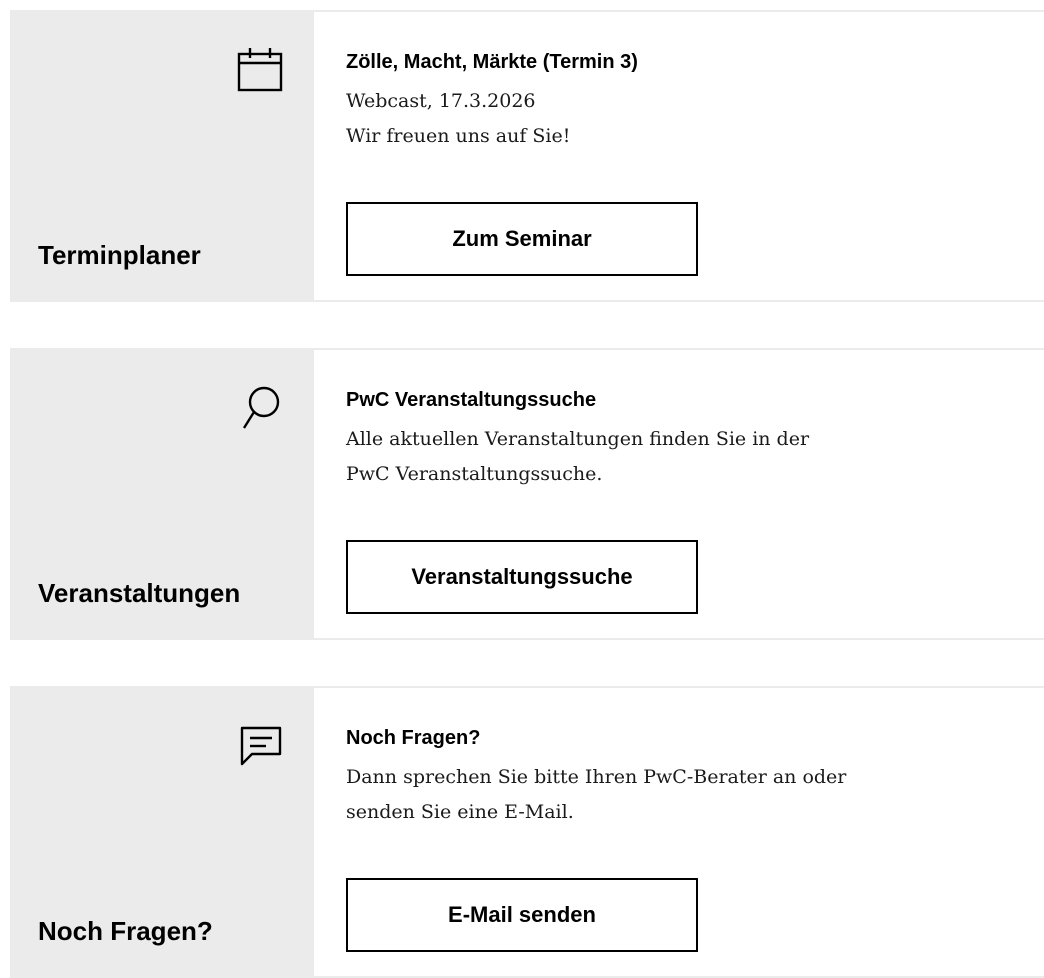  Describe the element at coordinates (162, 156) in the screenshot. I see `card-sidebar: Terminplaner` at that location.